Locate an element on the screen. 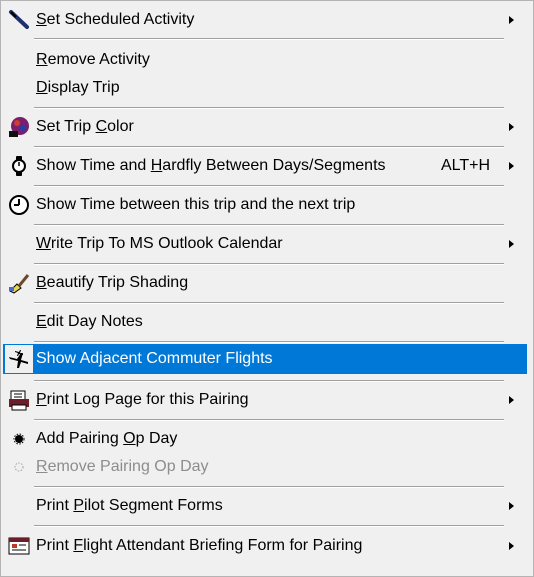 This screenshot has height=577, width=534. menu-item-set-scheduled-activity: Set Scheduled Activity is located at coordinates (265, 20).